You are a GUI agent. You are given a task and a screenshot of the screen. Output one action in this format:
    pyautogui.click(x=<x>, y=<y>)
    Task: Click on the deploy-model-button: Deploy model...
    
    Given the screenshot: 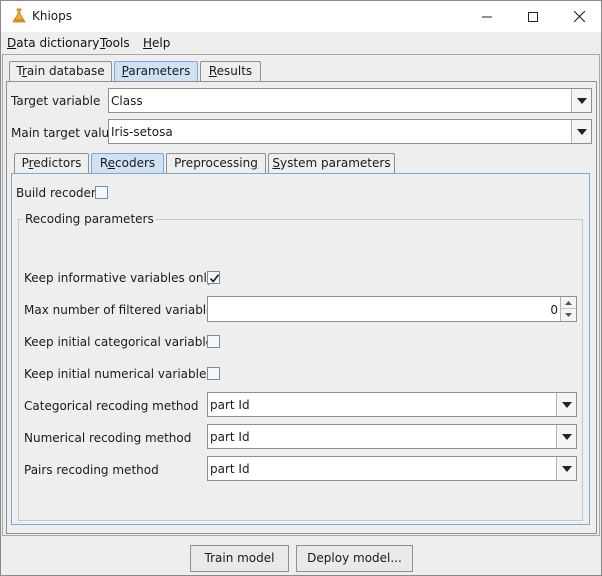 What is the action you would take?
    pyautogui.click(x=354, y=558)
    